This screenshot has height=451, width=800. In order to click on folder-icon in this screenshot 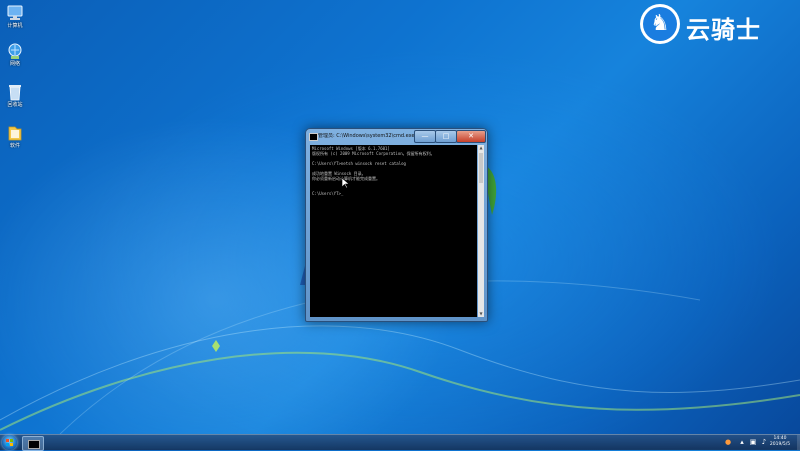, I will do `click(15, 133)`.